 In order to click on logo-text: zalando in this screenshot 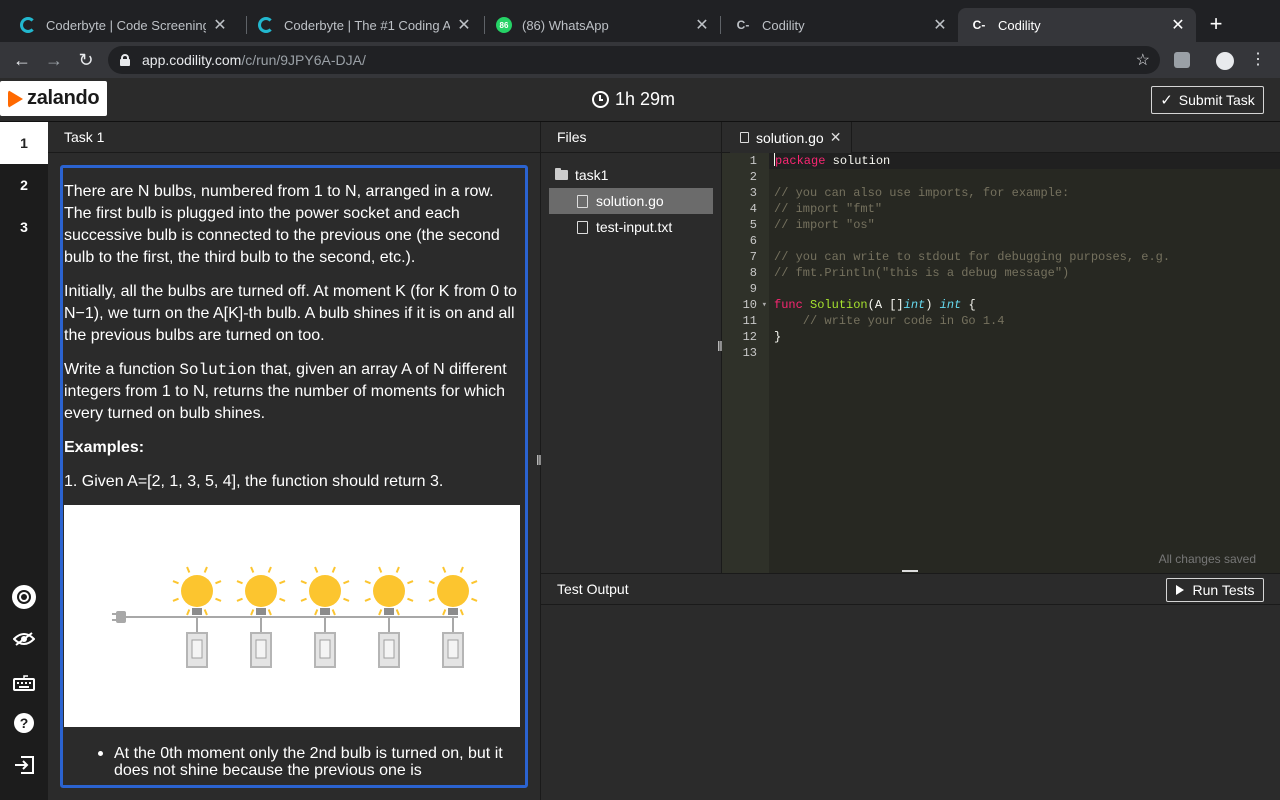, I will do `click(63, 98)`.